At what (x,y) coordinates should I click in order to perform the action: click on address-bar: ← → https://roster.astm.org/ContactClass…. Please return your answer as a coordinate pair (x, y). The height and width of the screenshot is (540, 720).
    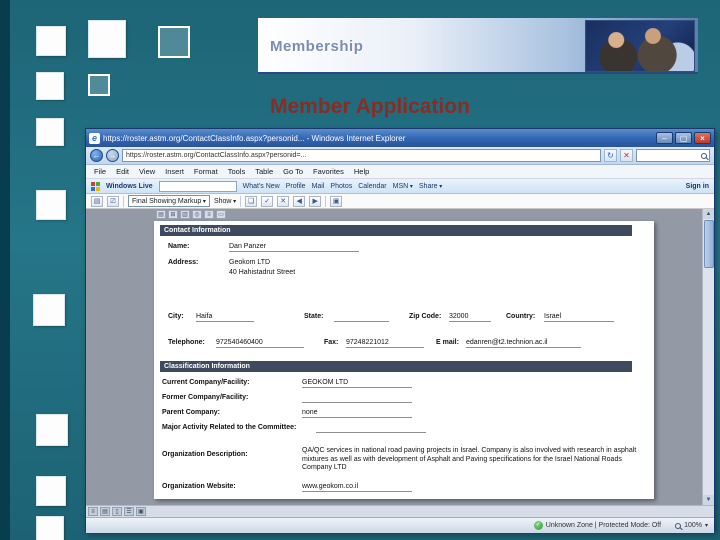
    Looking at the image, I should click on (400, 156).